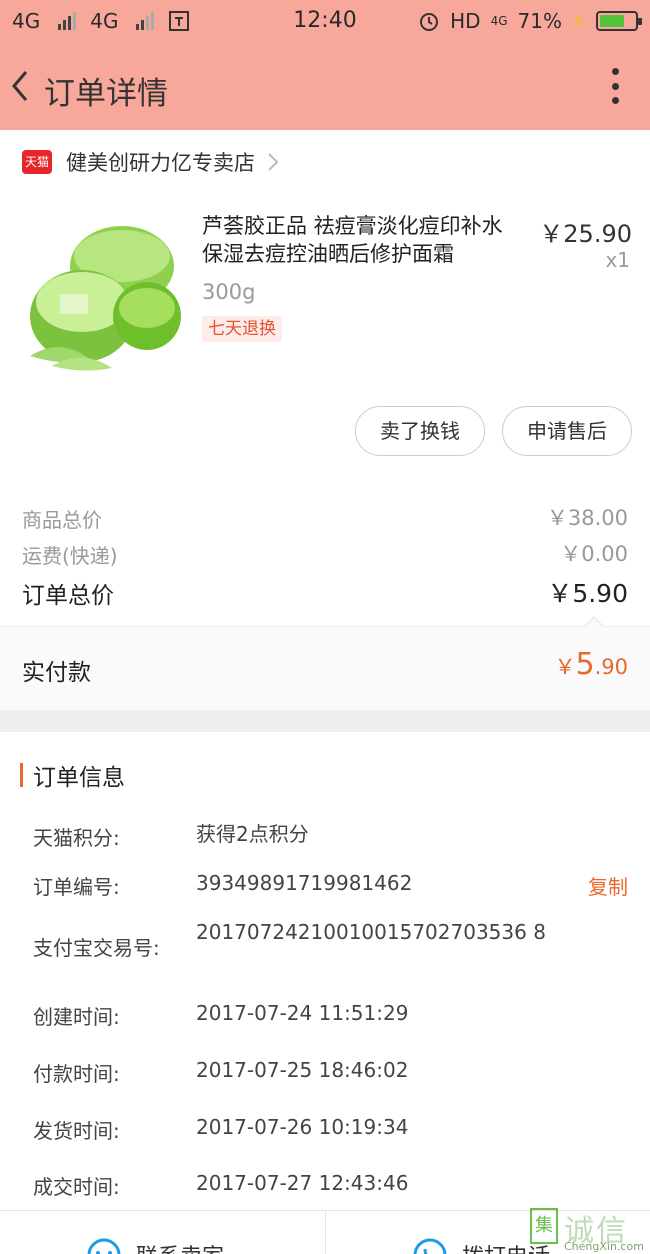 Image resolution: width=650 pixels, height=1254 pixels. What do you see at coordinates (302, 1013) in the screenshot?
I see `info-value: 2017-07-24 11:51:29` at bounding box center [302, 1013].